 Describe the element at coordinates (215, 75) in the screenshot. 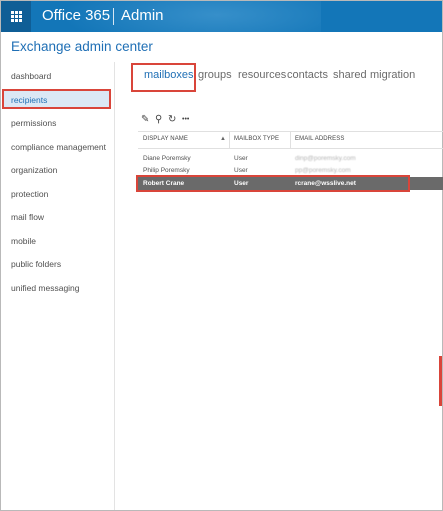

I see `tab-groups: groups` at that location.